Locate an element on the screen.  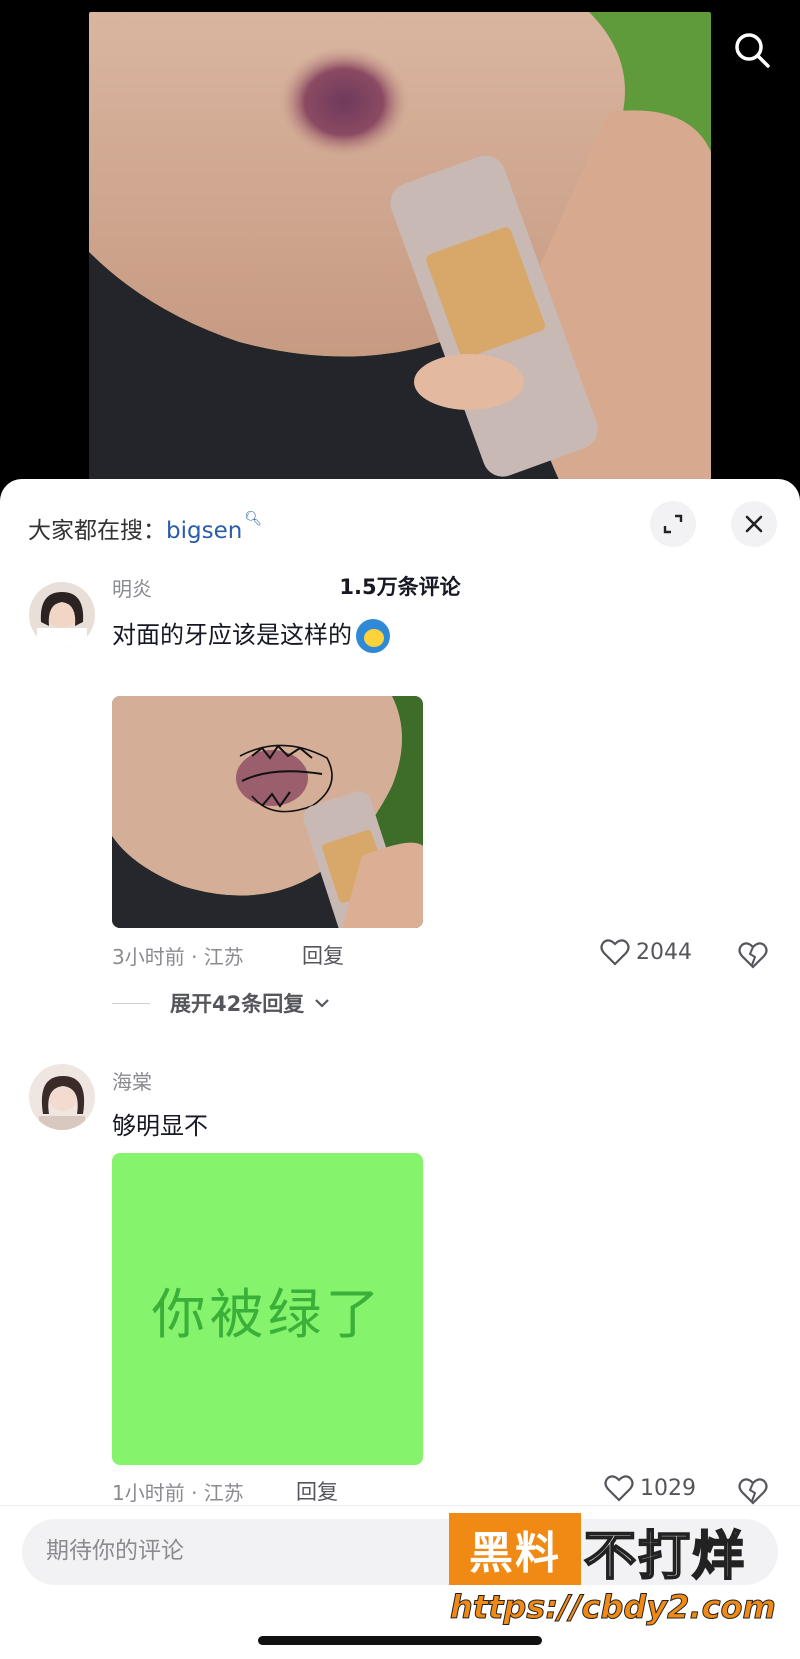
comment-input is located at coordinates (236, 1551).